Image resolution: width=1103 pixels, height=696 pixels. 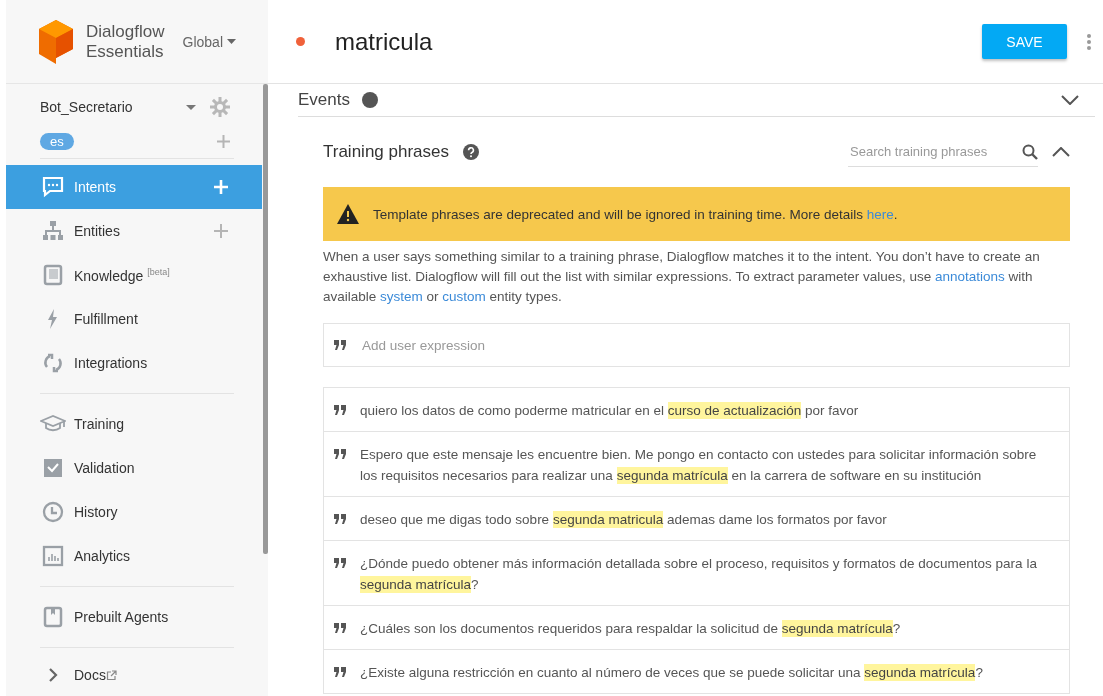 What do you see at coordinates (699, 574) in the screenshot?
I see `training-phrase: ¿Dónde puedo obtener más información detallada sobre el proceso, requisitos y formatos de documentos para la segunda matrícula?` at bounding box center [699, 574].